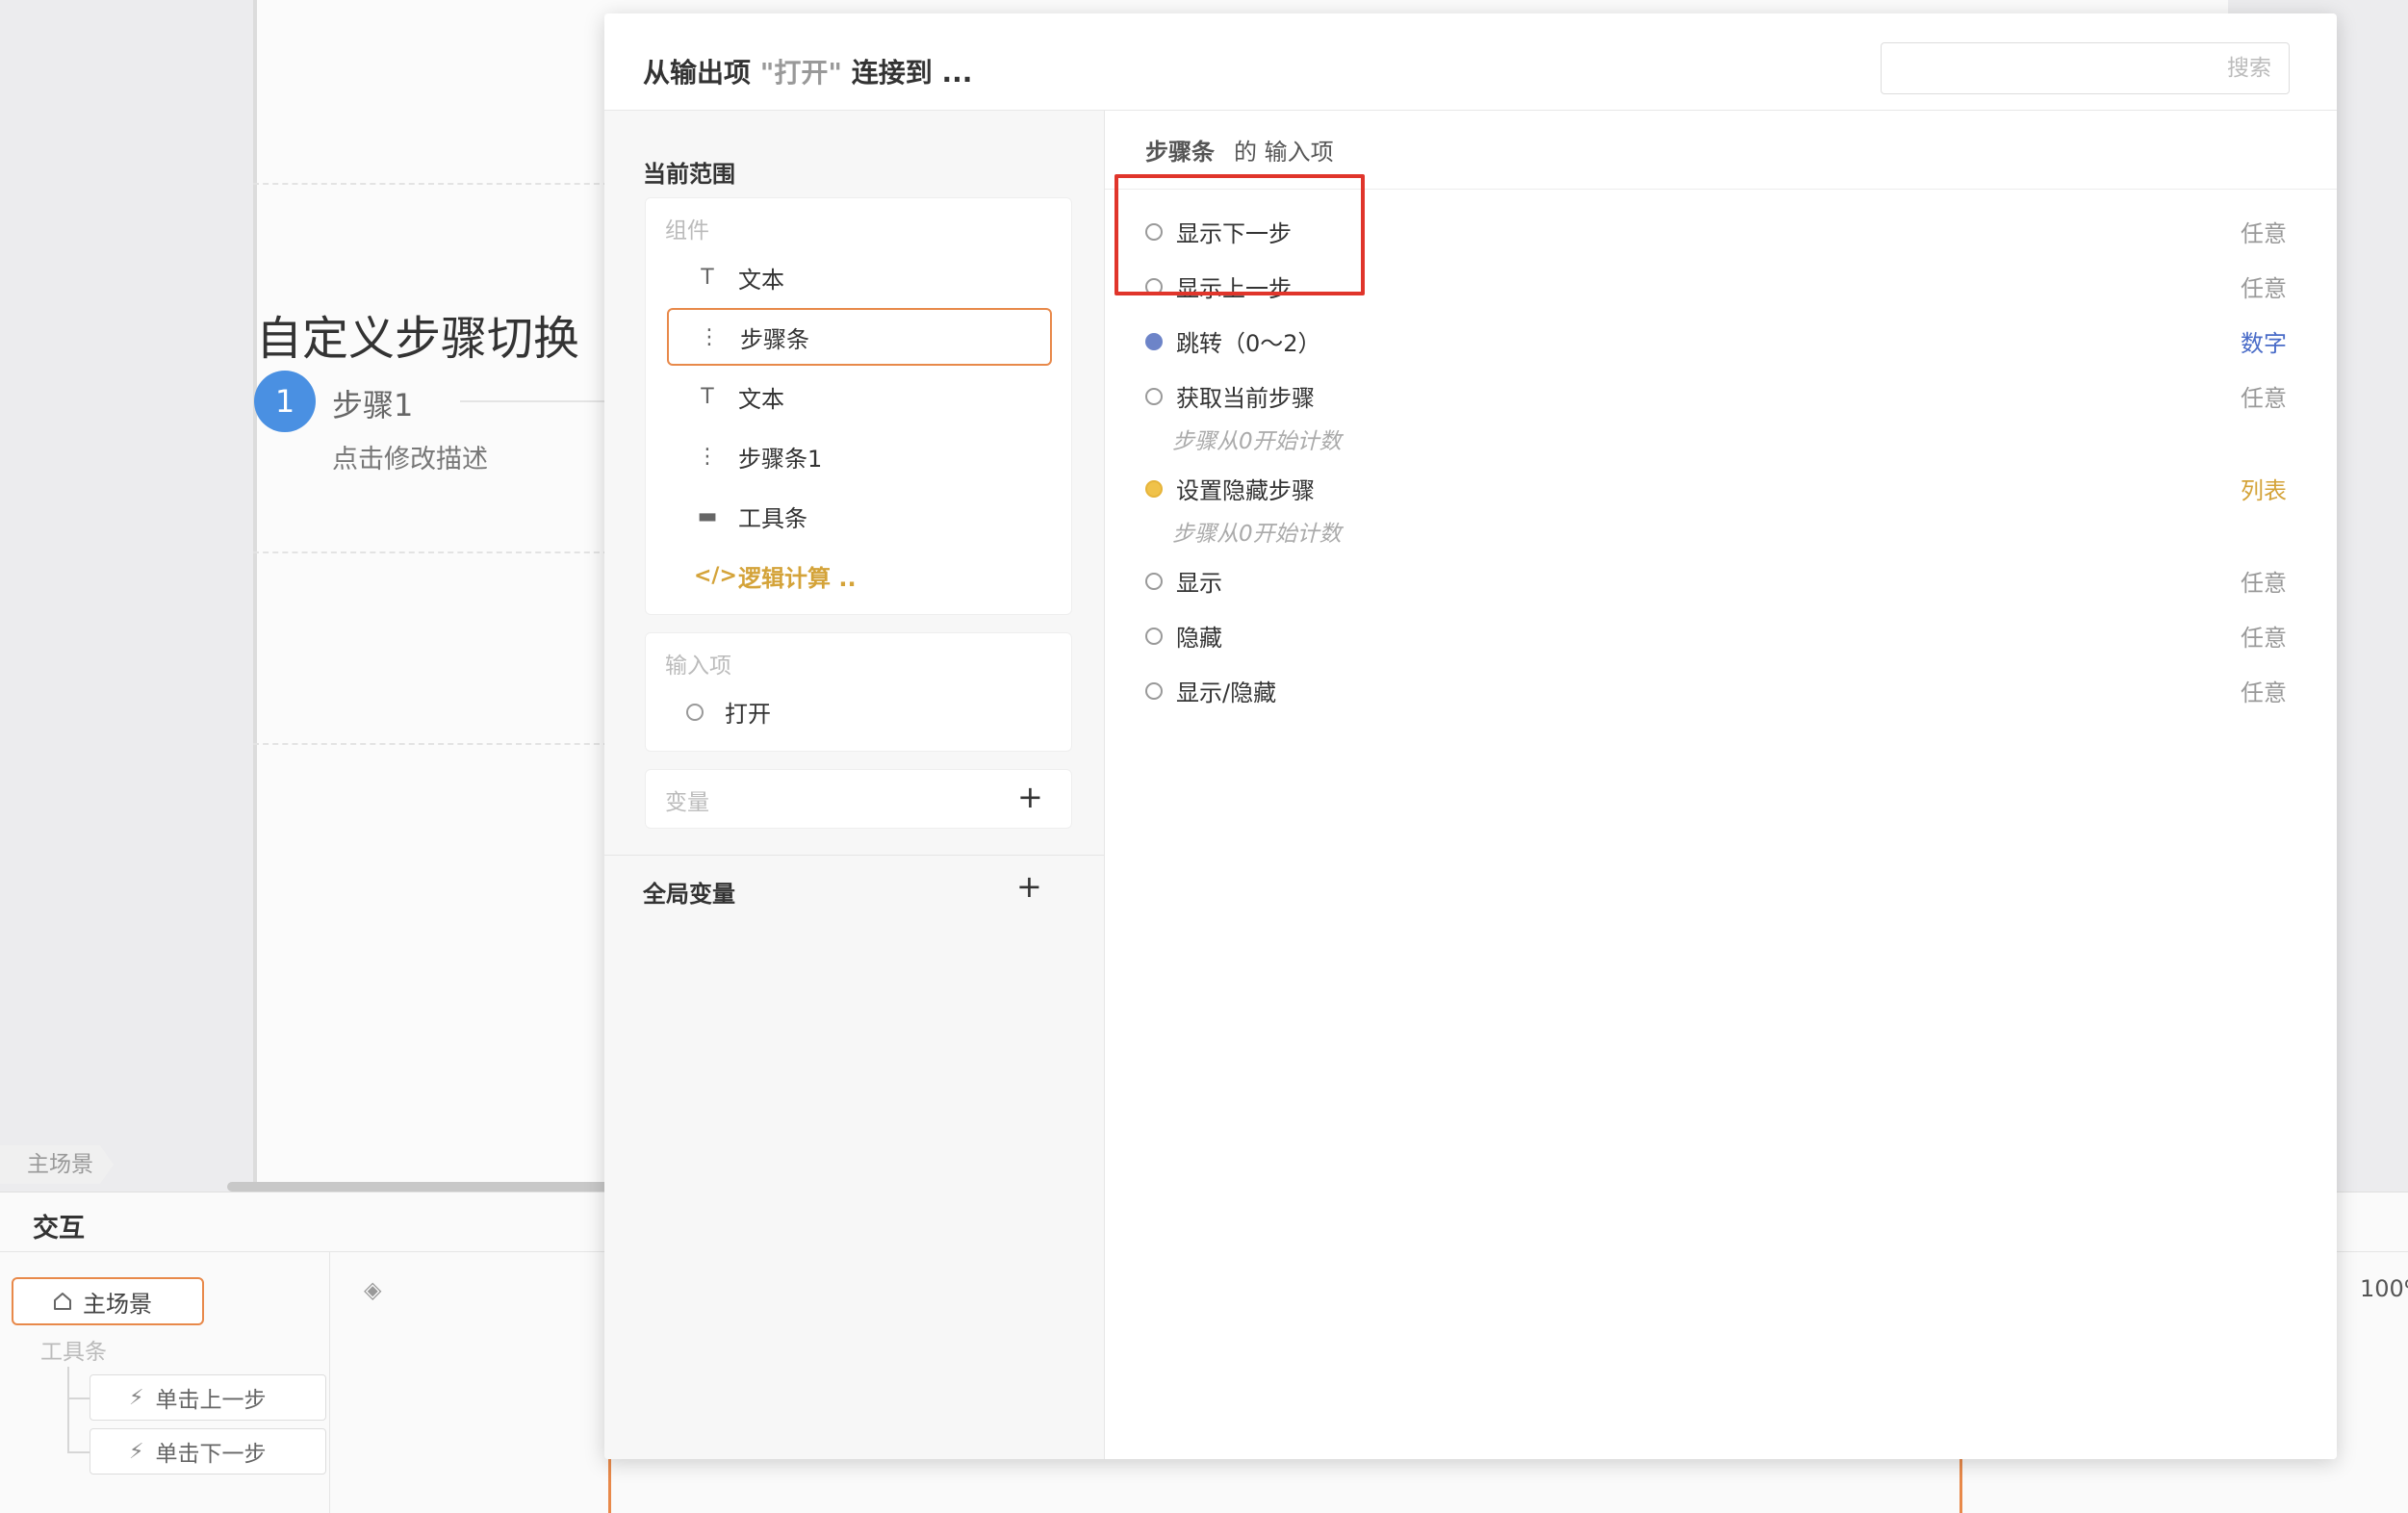 This screenshot has width=2408, height=1513. What do you see at coordinates (1199, 584) in the screenshot?
I see `port-label: 显示` at bounding box center [1199, 584].